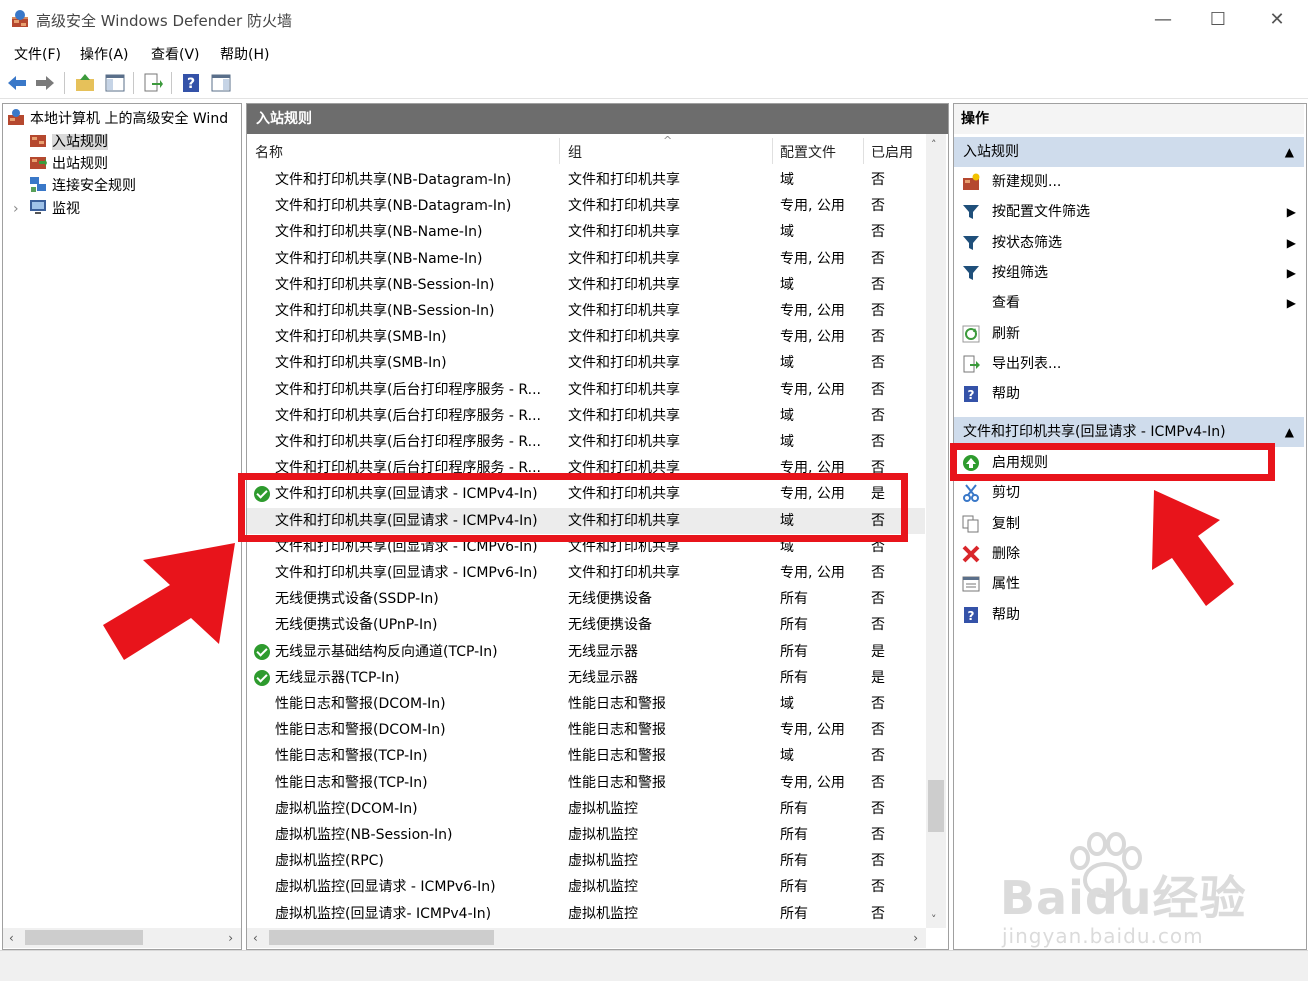 The width and height of the screenshot is (1308, 981). I want to click on firewall-icon, so click(16, 117).